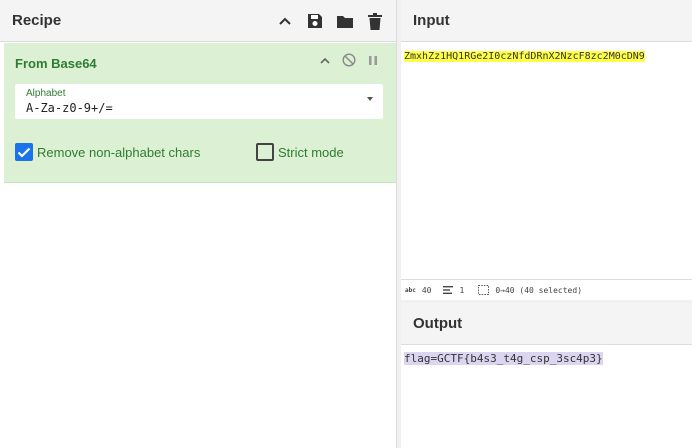  I want to click on strict-mode-label: Strict mode, so click(311, 152).